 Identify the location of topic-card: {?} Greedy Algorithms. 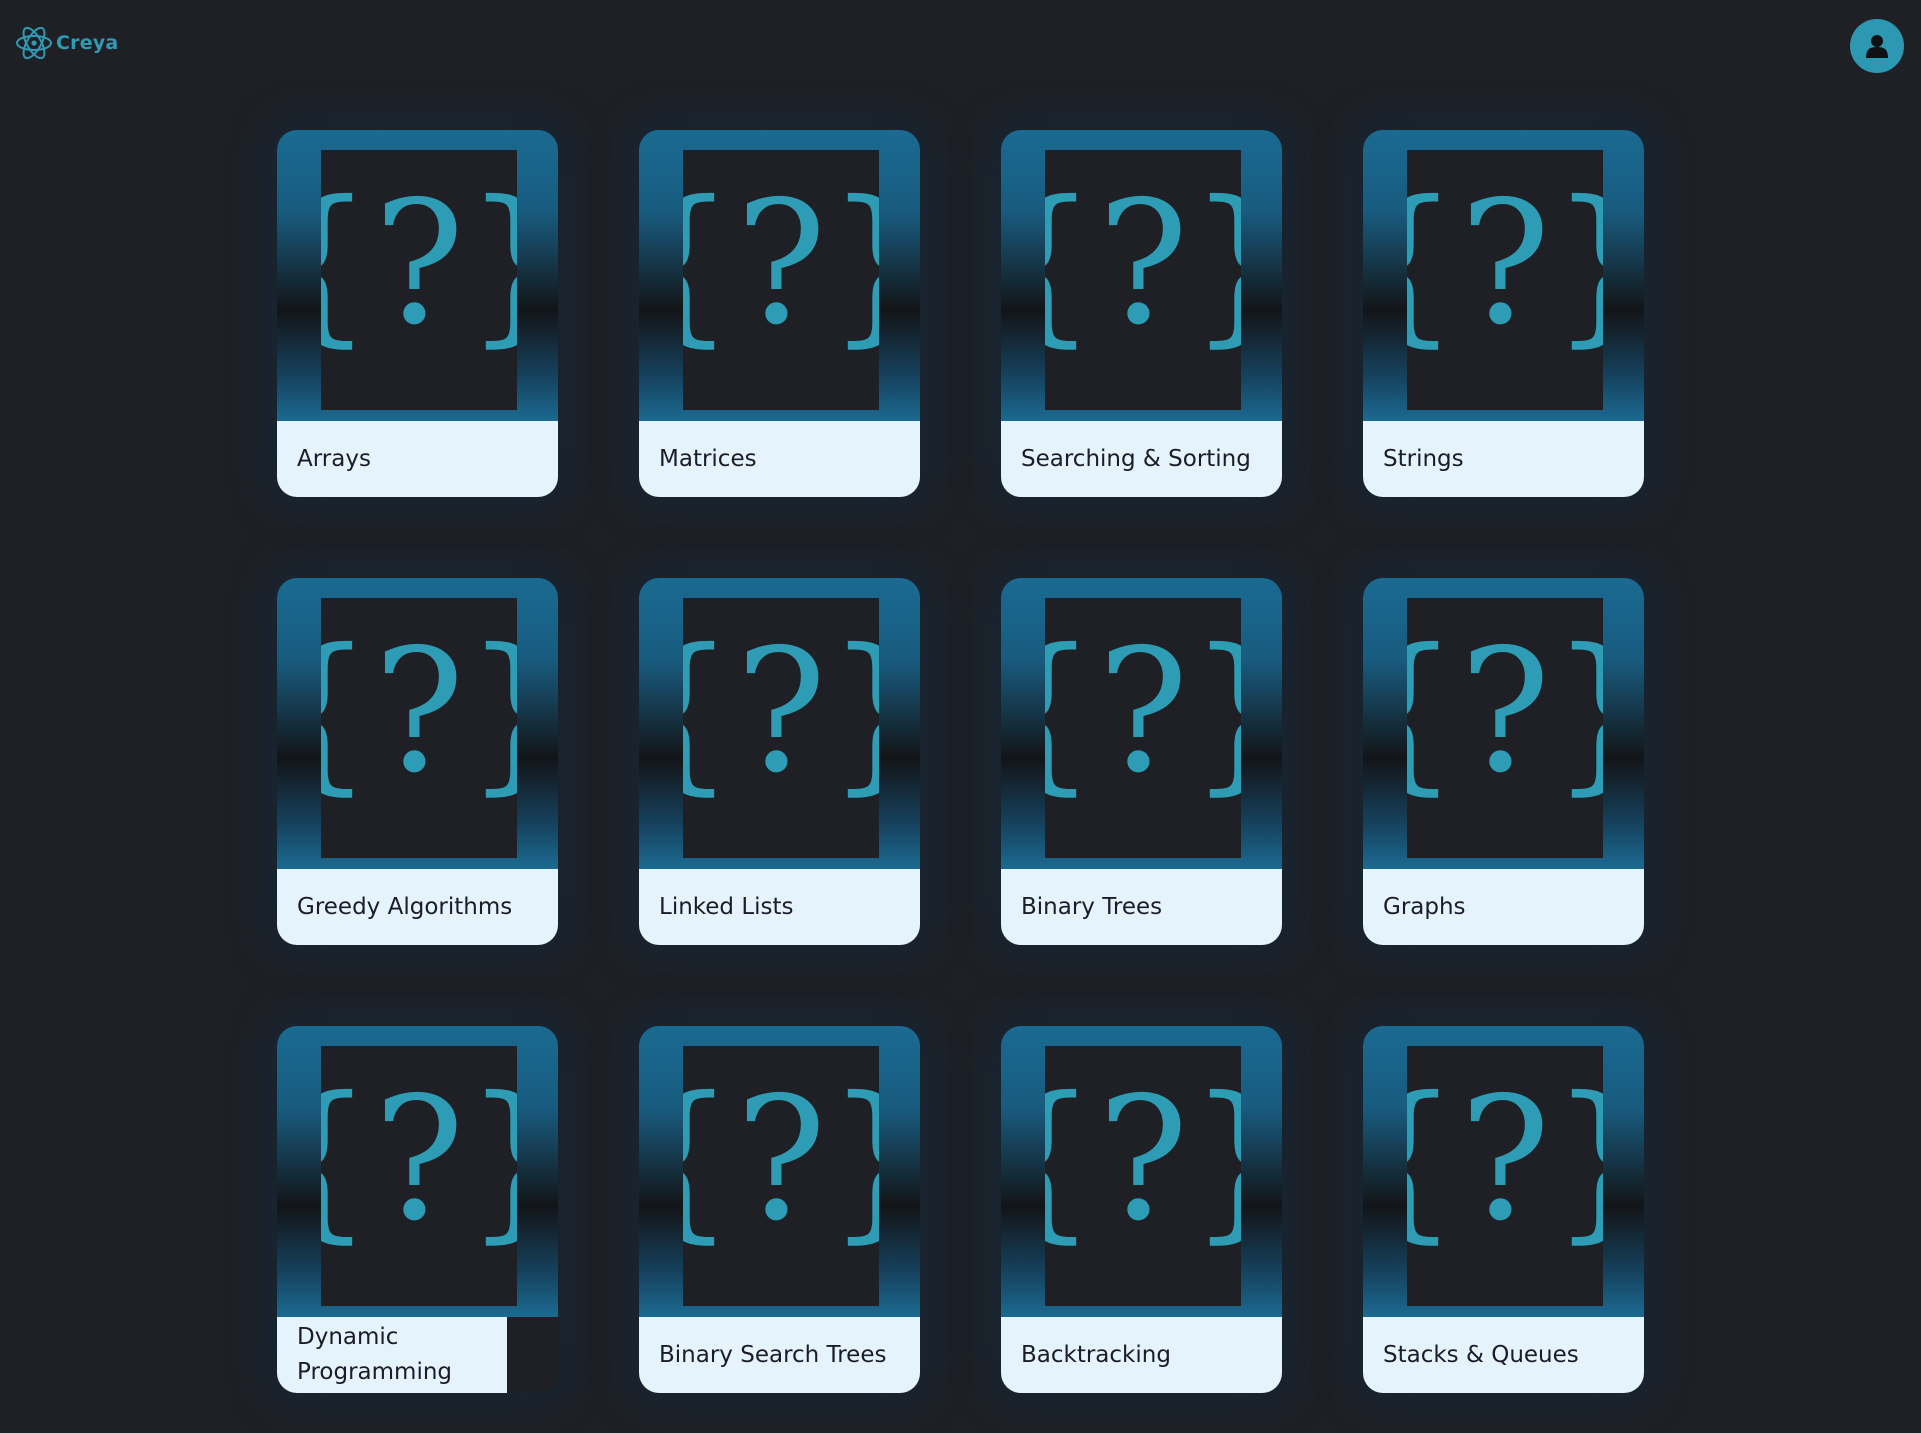
(417, 761).